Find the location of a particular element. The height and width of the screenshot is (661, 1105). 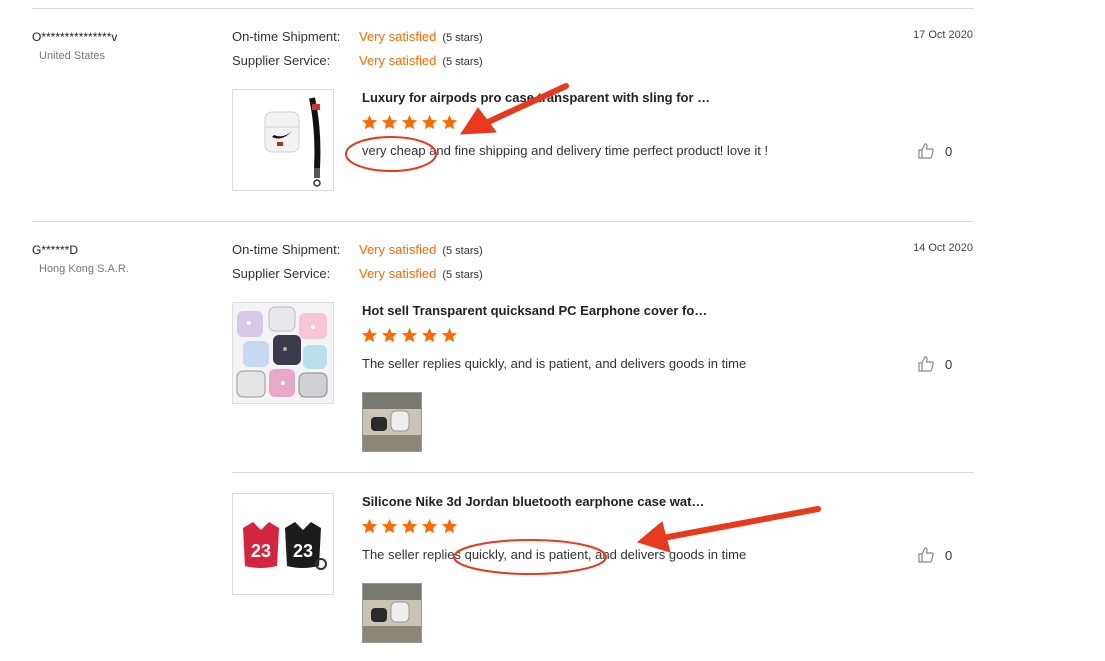

annotation-arrow is located at coordinates (743, 523).